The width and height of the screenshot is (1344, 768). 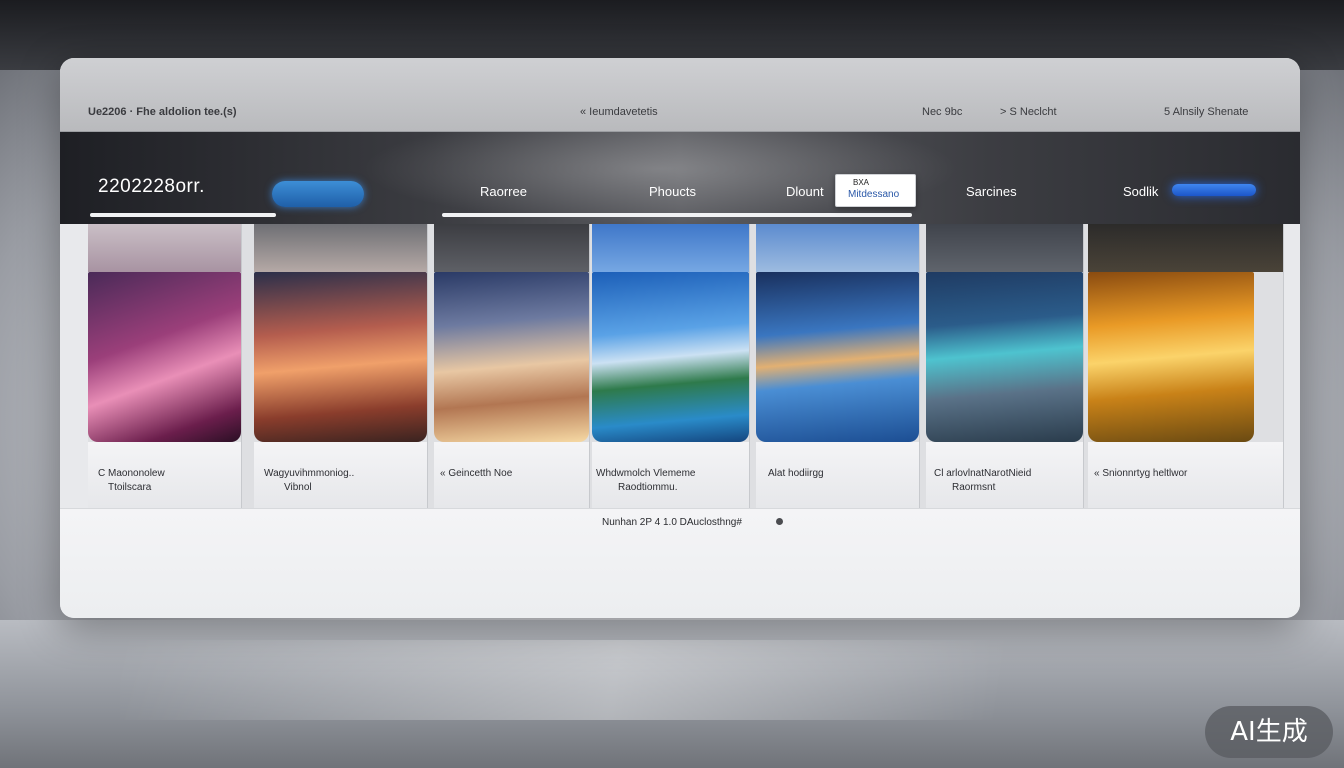 I want to click on nav-dropdown-popup: BXA Mitdessano, so click(x=875, y=190).